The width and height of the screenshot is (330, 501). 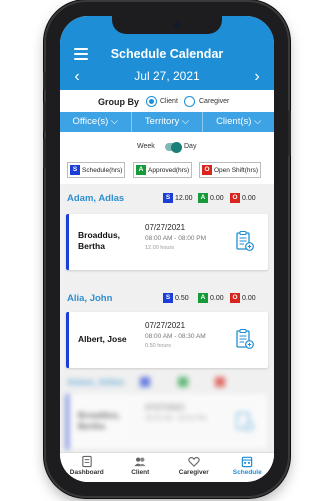 I want to click on nav-dashboard: Dashboard, so click(x=87, y=467).